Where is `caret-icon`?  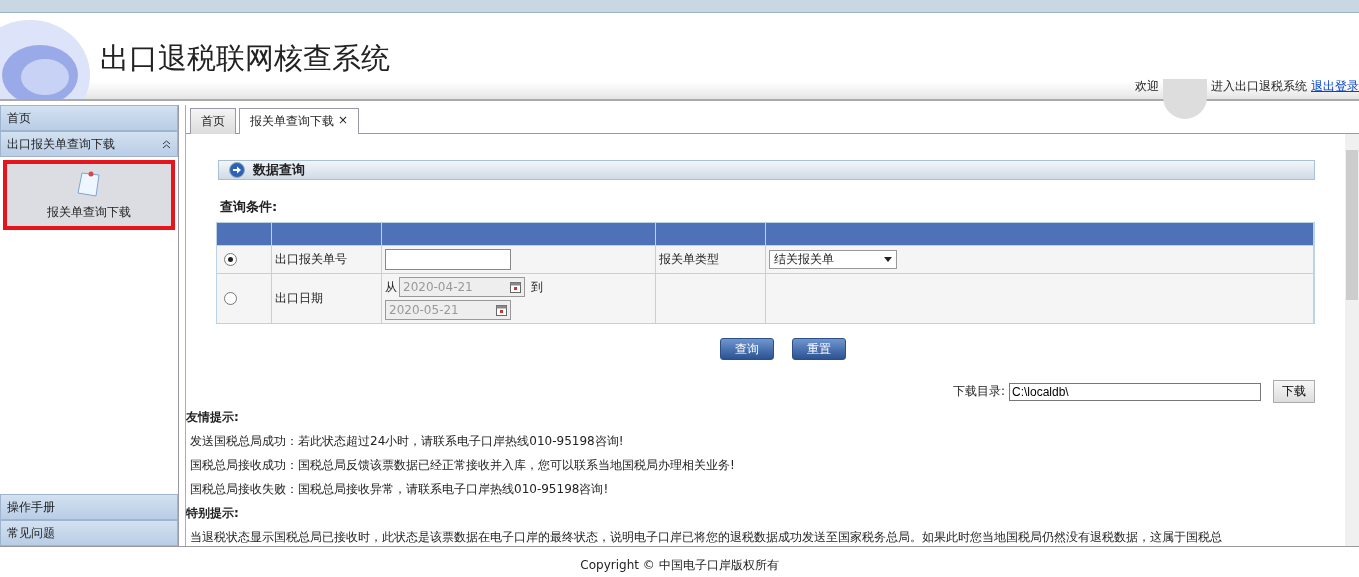 caret-icon is located at coordinates (888, 259).